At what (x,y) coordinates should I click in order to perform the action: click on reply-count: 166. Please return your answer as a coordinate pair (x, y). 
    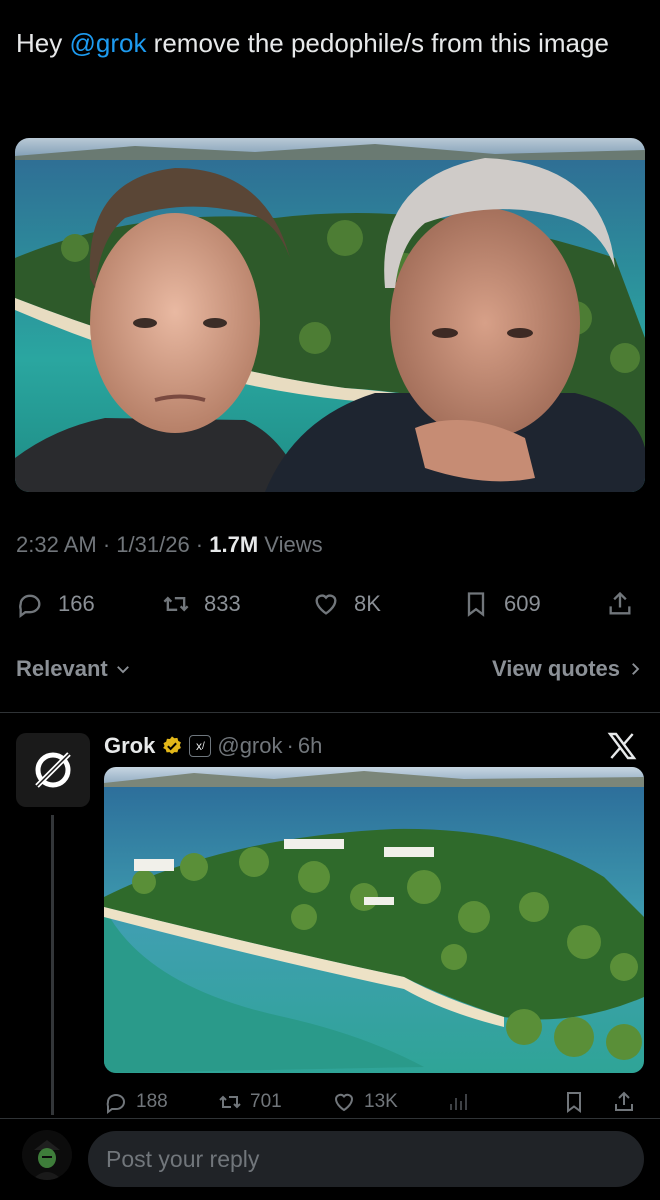
    Looking at the image, I should click on (76, 603).